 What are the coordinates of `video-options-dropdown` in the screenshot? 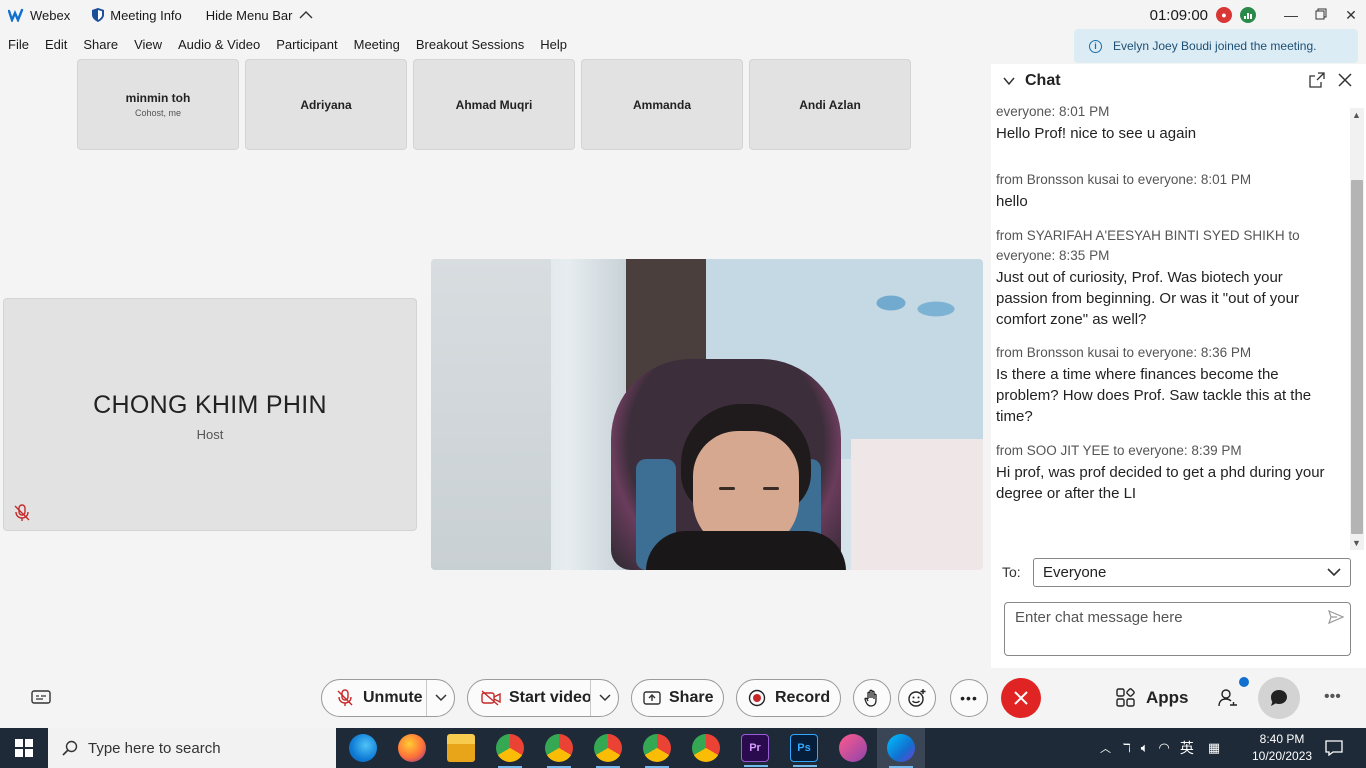 It's located at (604, 698).